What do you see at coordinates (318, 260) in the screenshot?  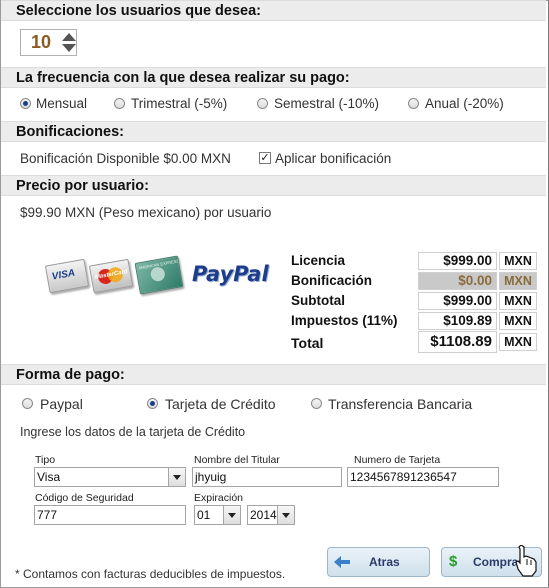 I see `summary-label: Licencia` at bounding box center [318, 260].